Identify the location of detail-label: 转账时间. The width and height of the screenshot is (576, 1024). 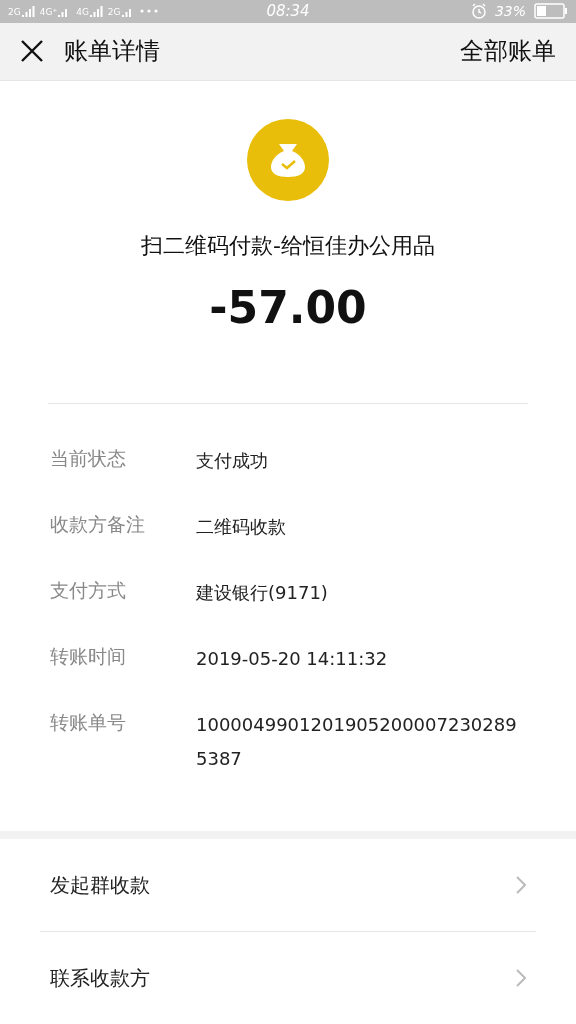
(88, 657).